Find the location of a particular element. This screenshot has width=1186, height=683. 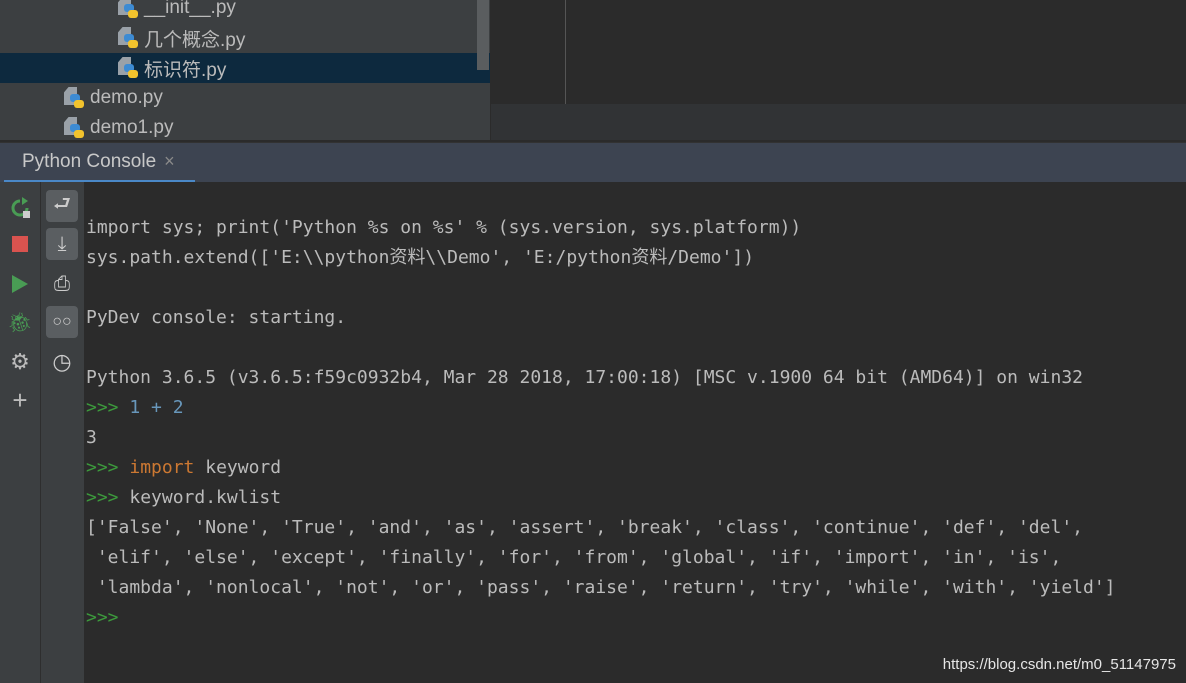

debug-icon: 🐞︎ is located at coordinates (20, 322).